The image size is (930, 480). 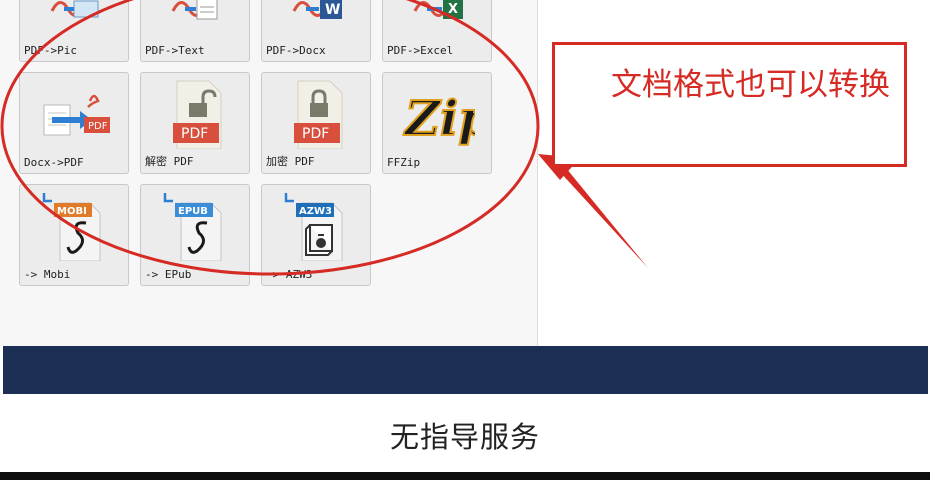 What do you see at coordinates (729, 104) in the screenshot?
I see `annotation-callout: 文档格式也可以转换` at bounding box center [729, 104].